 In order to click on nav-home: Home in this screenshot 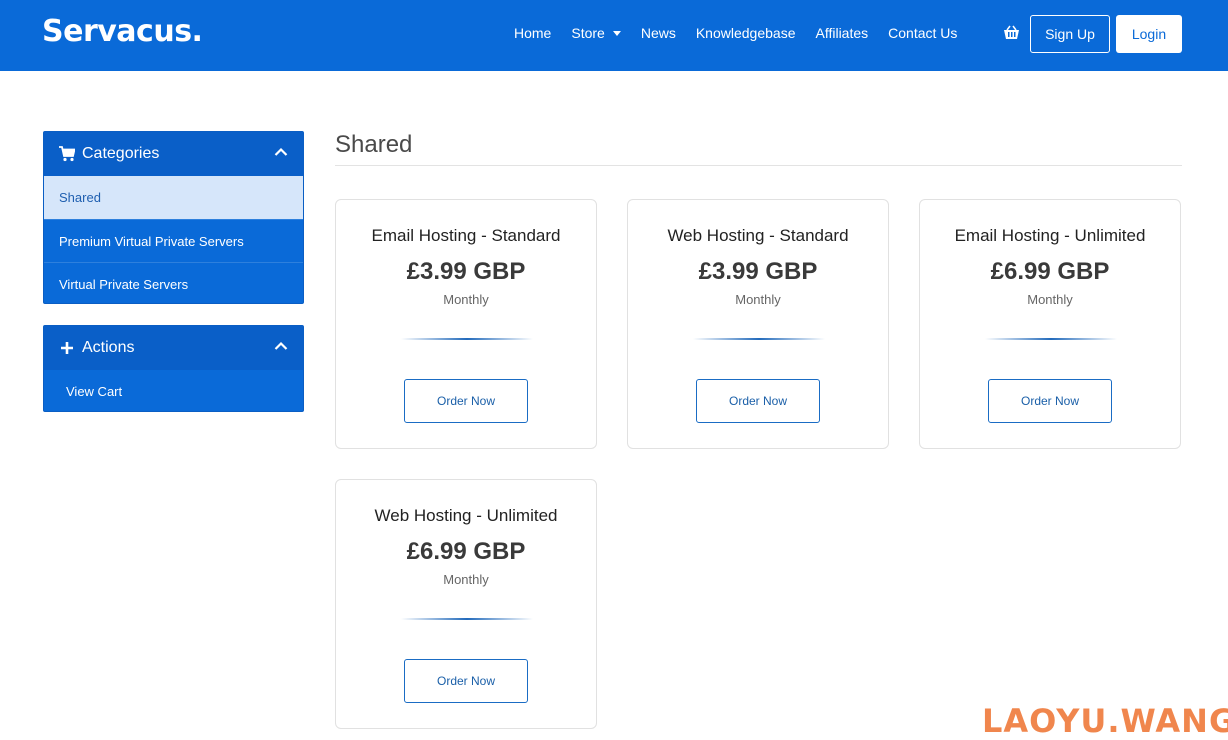, I will do `click(532, 33)`.